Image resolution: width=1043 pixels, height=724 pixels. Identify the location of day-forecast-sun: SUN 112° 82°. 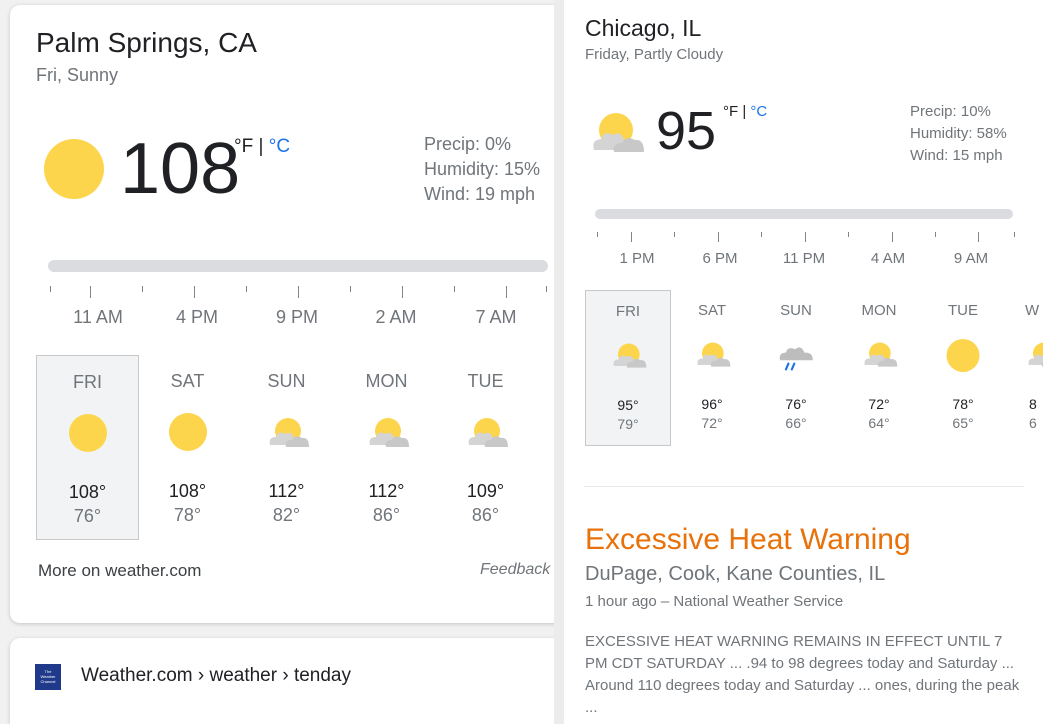
(286, 447).